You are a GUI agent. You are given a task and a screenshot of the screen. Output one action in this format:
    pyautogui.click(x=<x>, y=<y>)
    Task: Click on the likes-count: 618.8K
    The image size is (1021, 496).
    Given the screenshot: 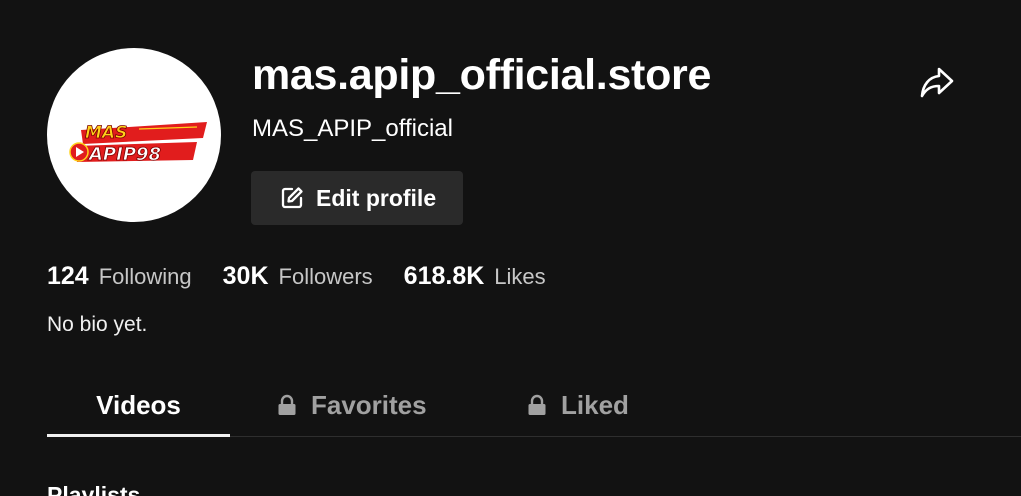 What is the action you would take?
    pyautogui.click(x=444, y=275)
    